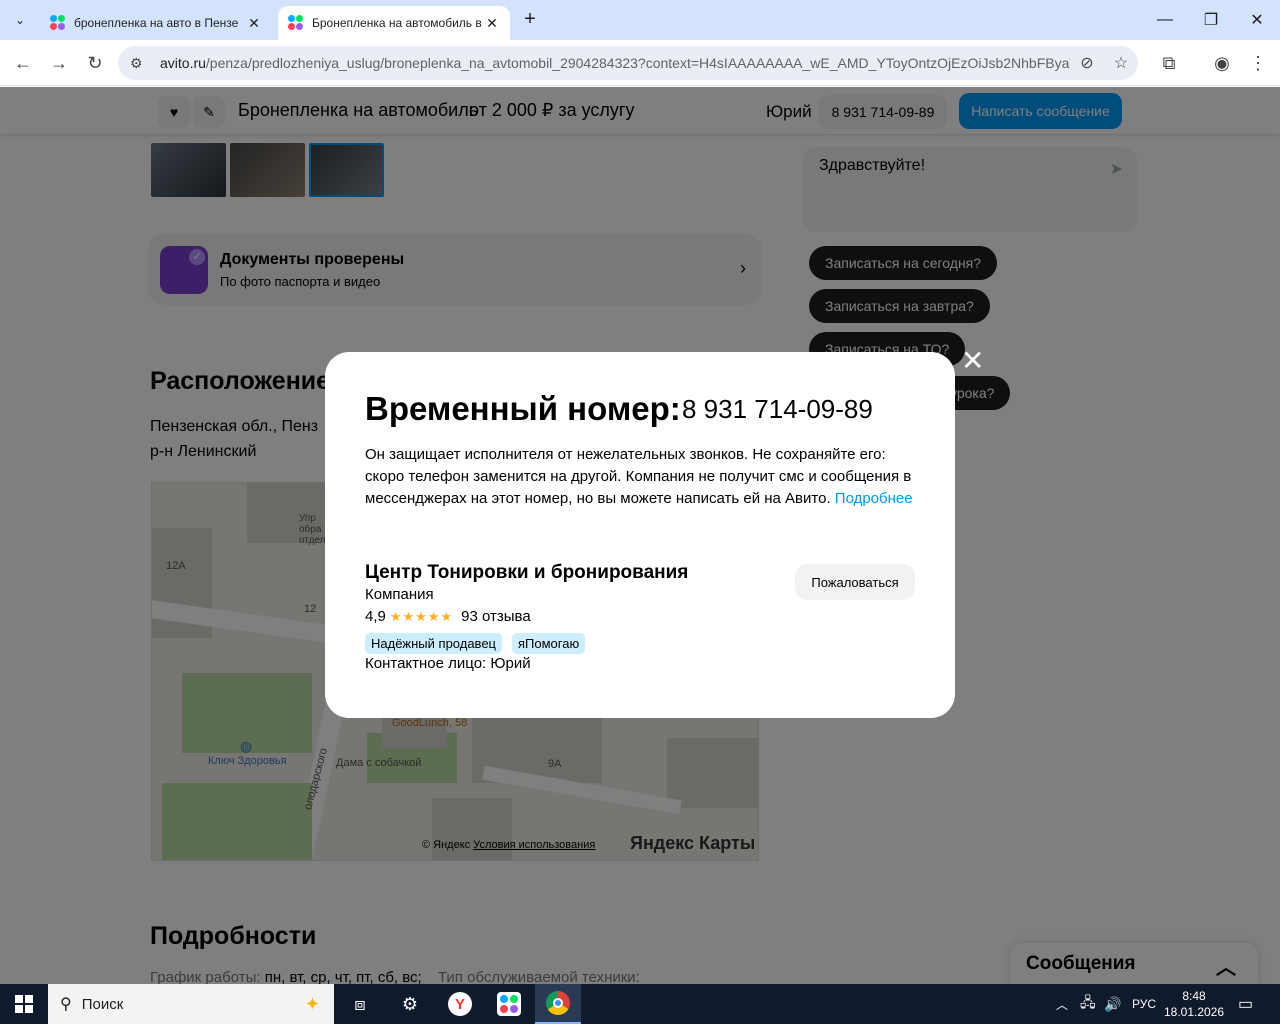 The image size is (1280, 1024). Describe the element at coordinates (496, 616) in the screenshot. I see `reviews-count: 93 отзыва` at that location.